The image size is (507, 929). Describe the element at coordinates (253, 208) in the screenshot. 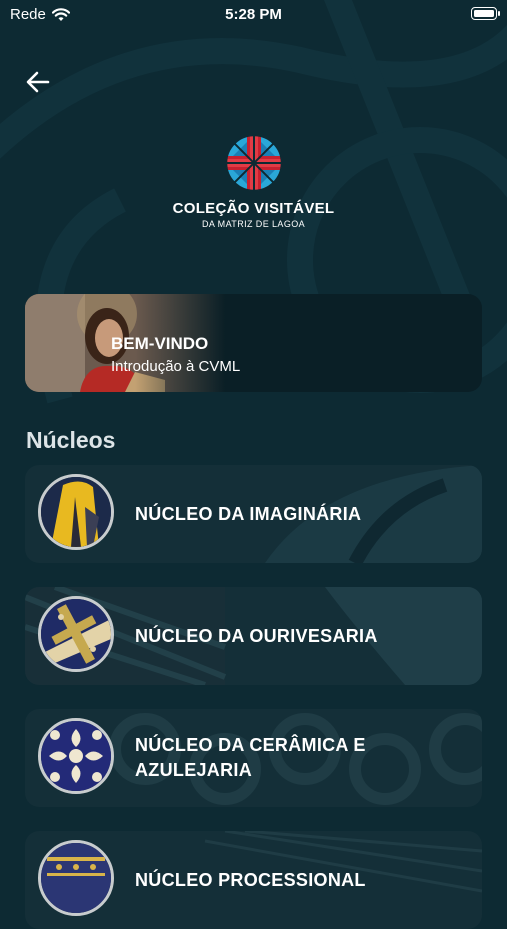

I see `logo-title: COLEÇÃO VISITÁVEL` at that location.